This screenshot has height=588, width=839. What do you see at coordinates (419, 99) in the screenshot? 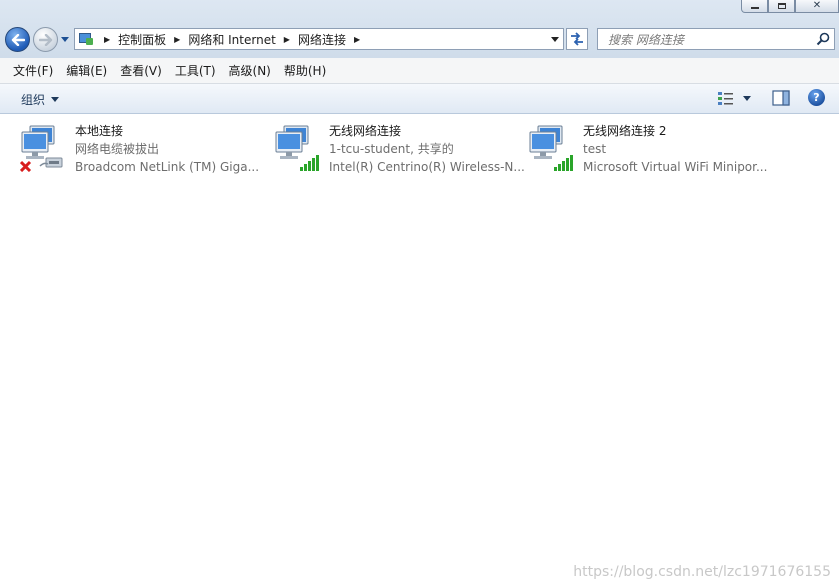
I see `command-bar: 组织 ?` at bounding box center [419, 99].